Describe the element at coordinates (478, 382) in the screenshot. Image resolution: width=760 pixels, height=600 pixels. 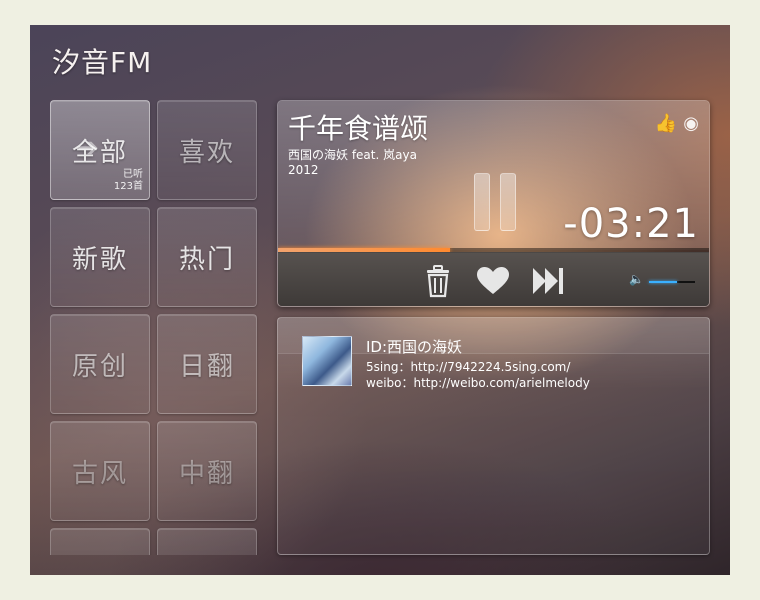
I see `weibo-link: weibo：http://weibo.com/arielmelody` at that location.